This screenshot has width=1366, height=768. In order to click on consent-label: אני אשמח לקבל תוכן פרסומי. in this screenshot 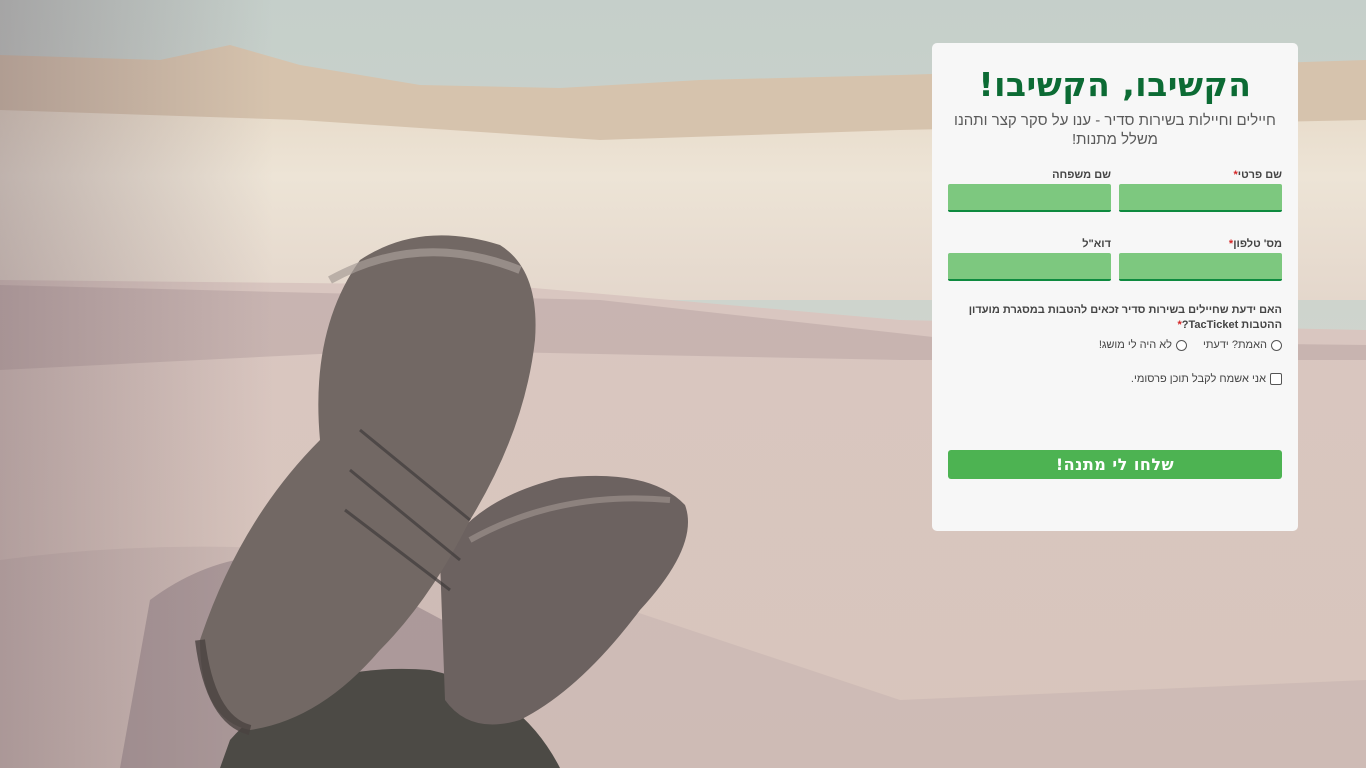, I will do `click(1198, 379)`.